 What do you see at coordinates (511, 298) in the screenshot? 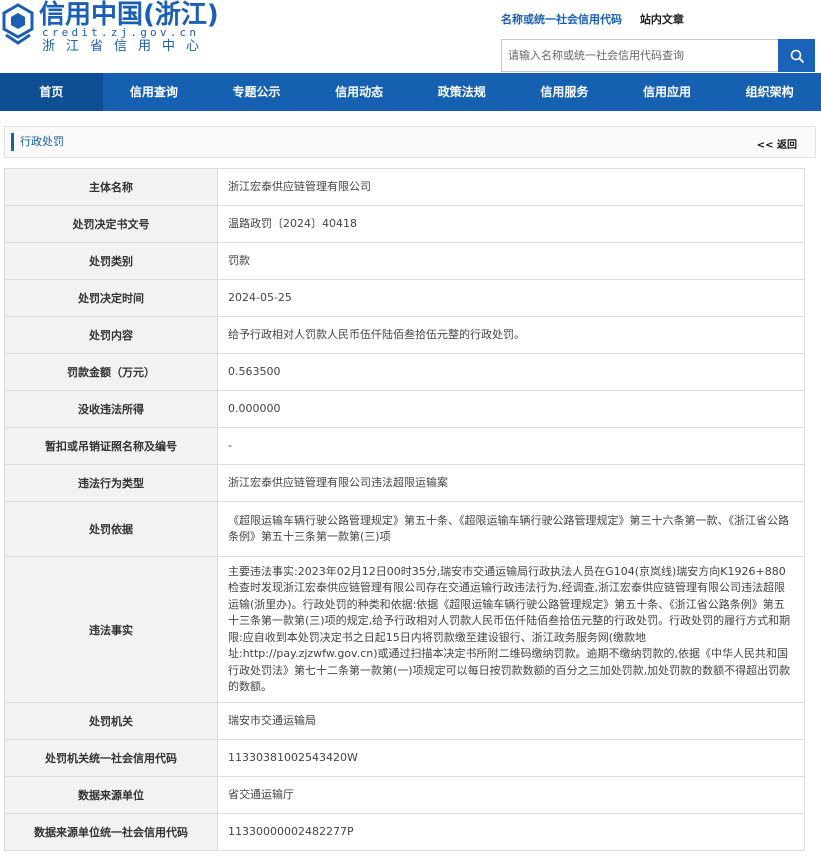
I see `row-value: 2024-05-25` at bounding box center [511, 298].